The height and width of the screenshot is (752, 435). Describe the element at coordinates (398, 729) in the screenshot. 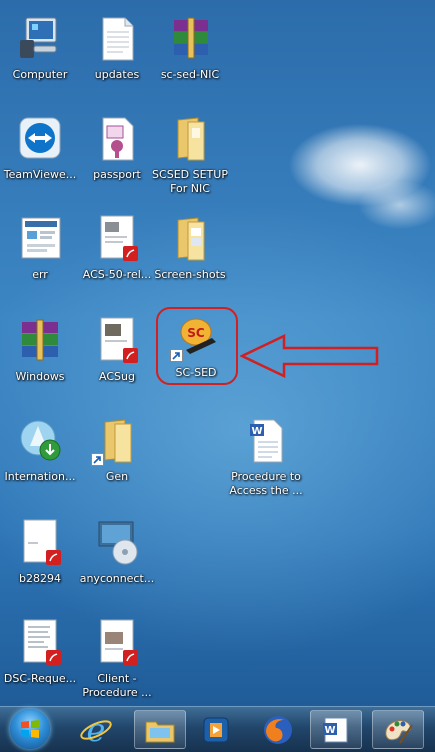

I see `paint-icon` at that location.